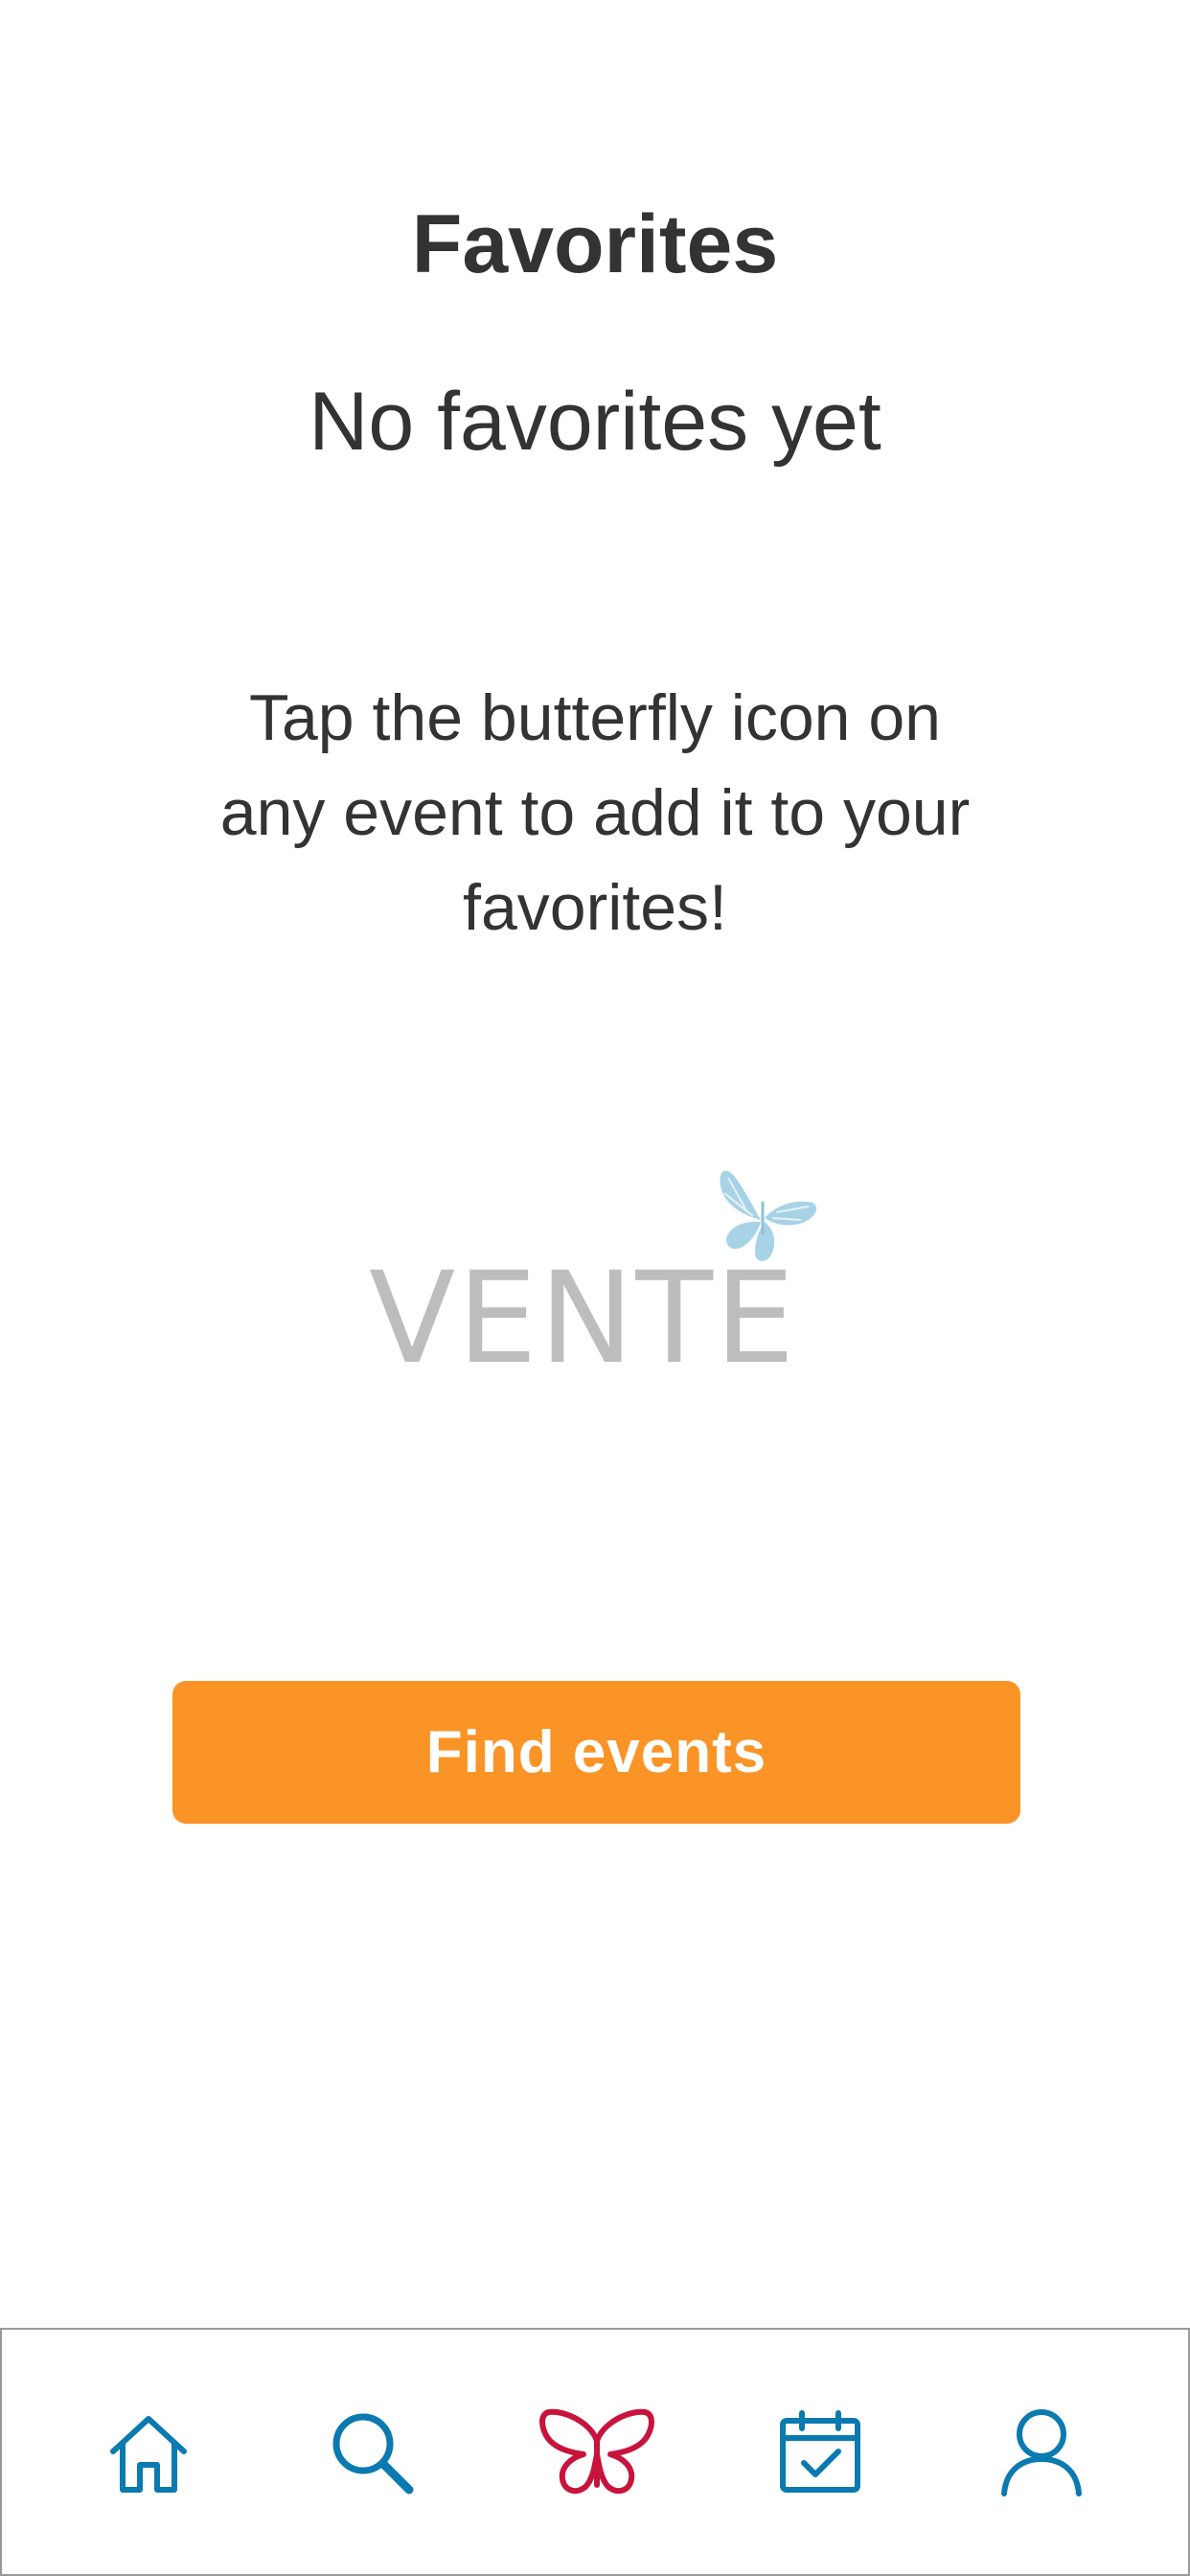  Describe the element at coordinates (596, 1752) in the screenshot. I see `find-events-button: Find events` at that location.